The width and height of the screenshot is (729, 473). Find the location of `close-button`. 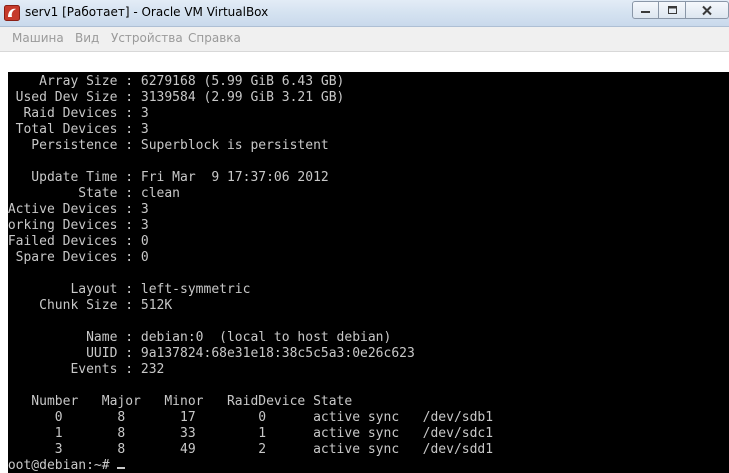

close-button is located at coordinates (707, 10).